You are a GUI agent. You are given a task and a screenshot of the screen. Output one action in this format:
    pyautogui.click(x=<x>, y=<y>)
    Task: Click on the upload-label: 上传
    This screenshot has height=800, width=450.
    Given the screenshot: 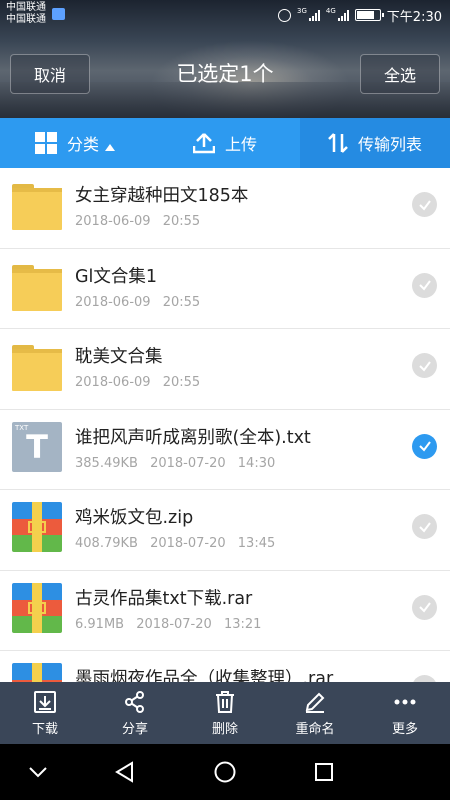 What is the action you would take?
    pyautogui.click(x=240, y=144)
    